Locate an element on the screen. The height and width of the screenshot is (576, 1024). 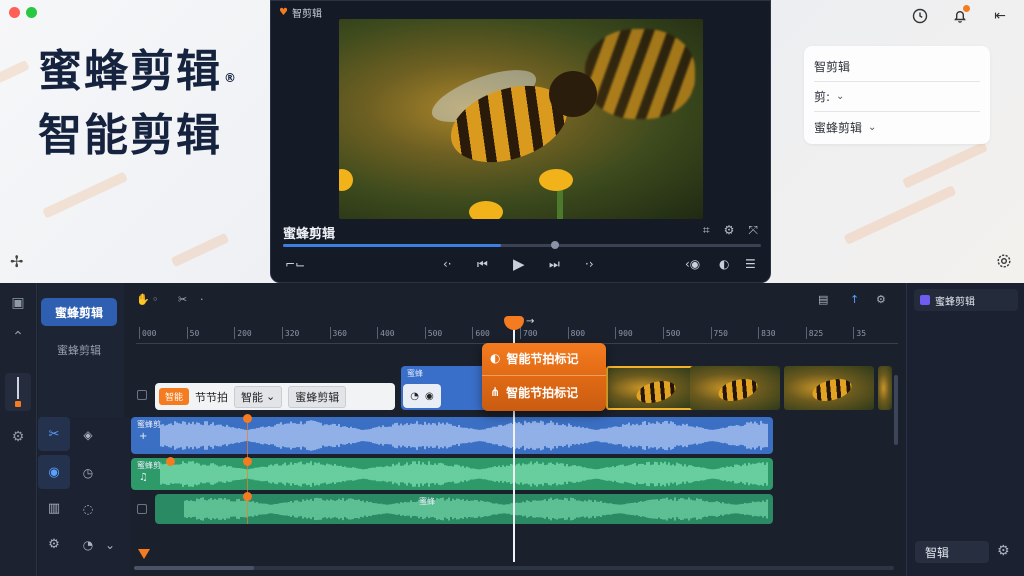
hand-icon: ✋ is located at coordinates (143, 299).